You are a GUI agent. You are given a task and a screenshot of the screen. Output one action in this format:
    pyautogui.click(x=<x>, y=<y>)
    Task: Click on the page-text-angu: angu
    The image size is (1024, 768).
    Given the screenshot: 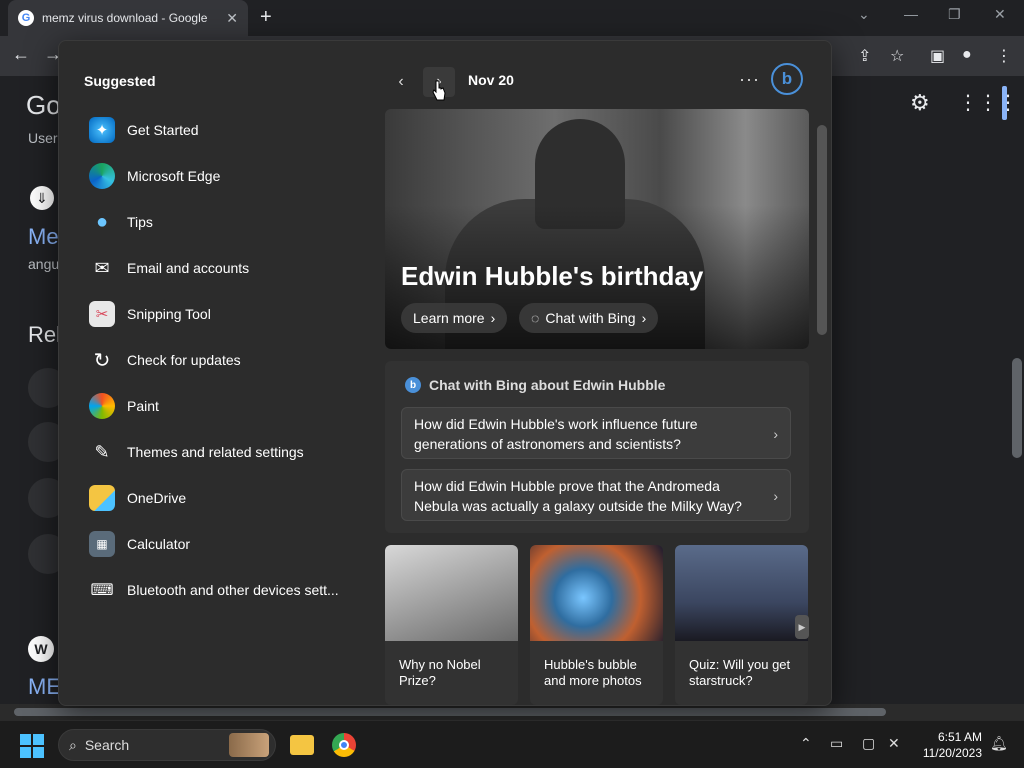 What is the action you would take?
    pyautogui.click(x=44, y=264)
    